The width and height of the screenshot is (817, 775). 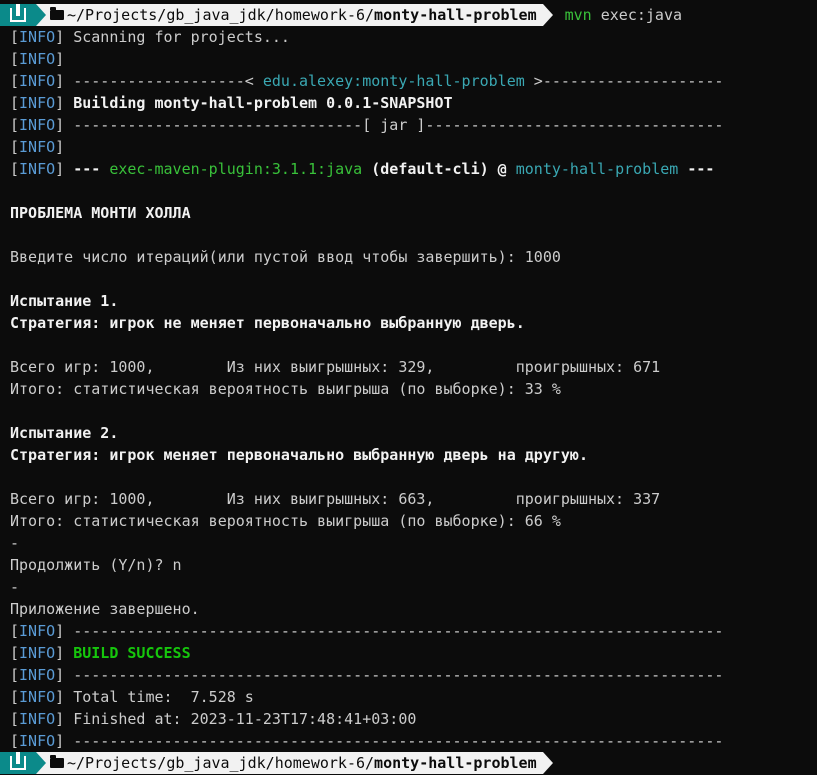 I want to click on command-name: mvn, so click(x=578, y=15).